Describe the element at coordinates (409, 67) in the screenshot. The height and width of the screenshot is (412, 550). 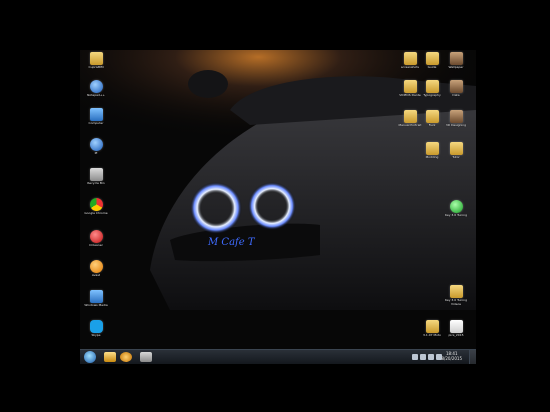
I see `desktop-icon-label: screenshots` at that location.